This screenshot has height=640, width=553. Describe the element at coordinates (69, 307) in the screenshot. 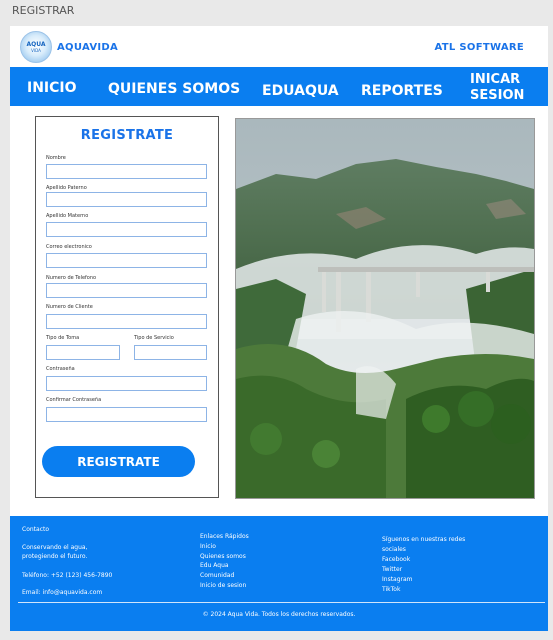

I see `label-cliente: Numero de Cliente` at that location.